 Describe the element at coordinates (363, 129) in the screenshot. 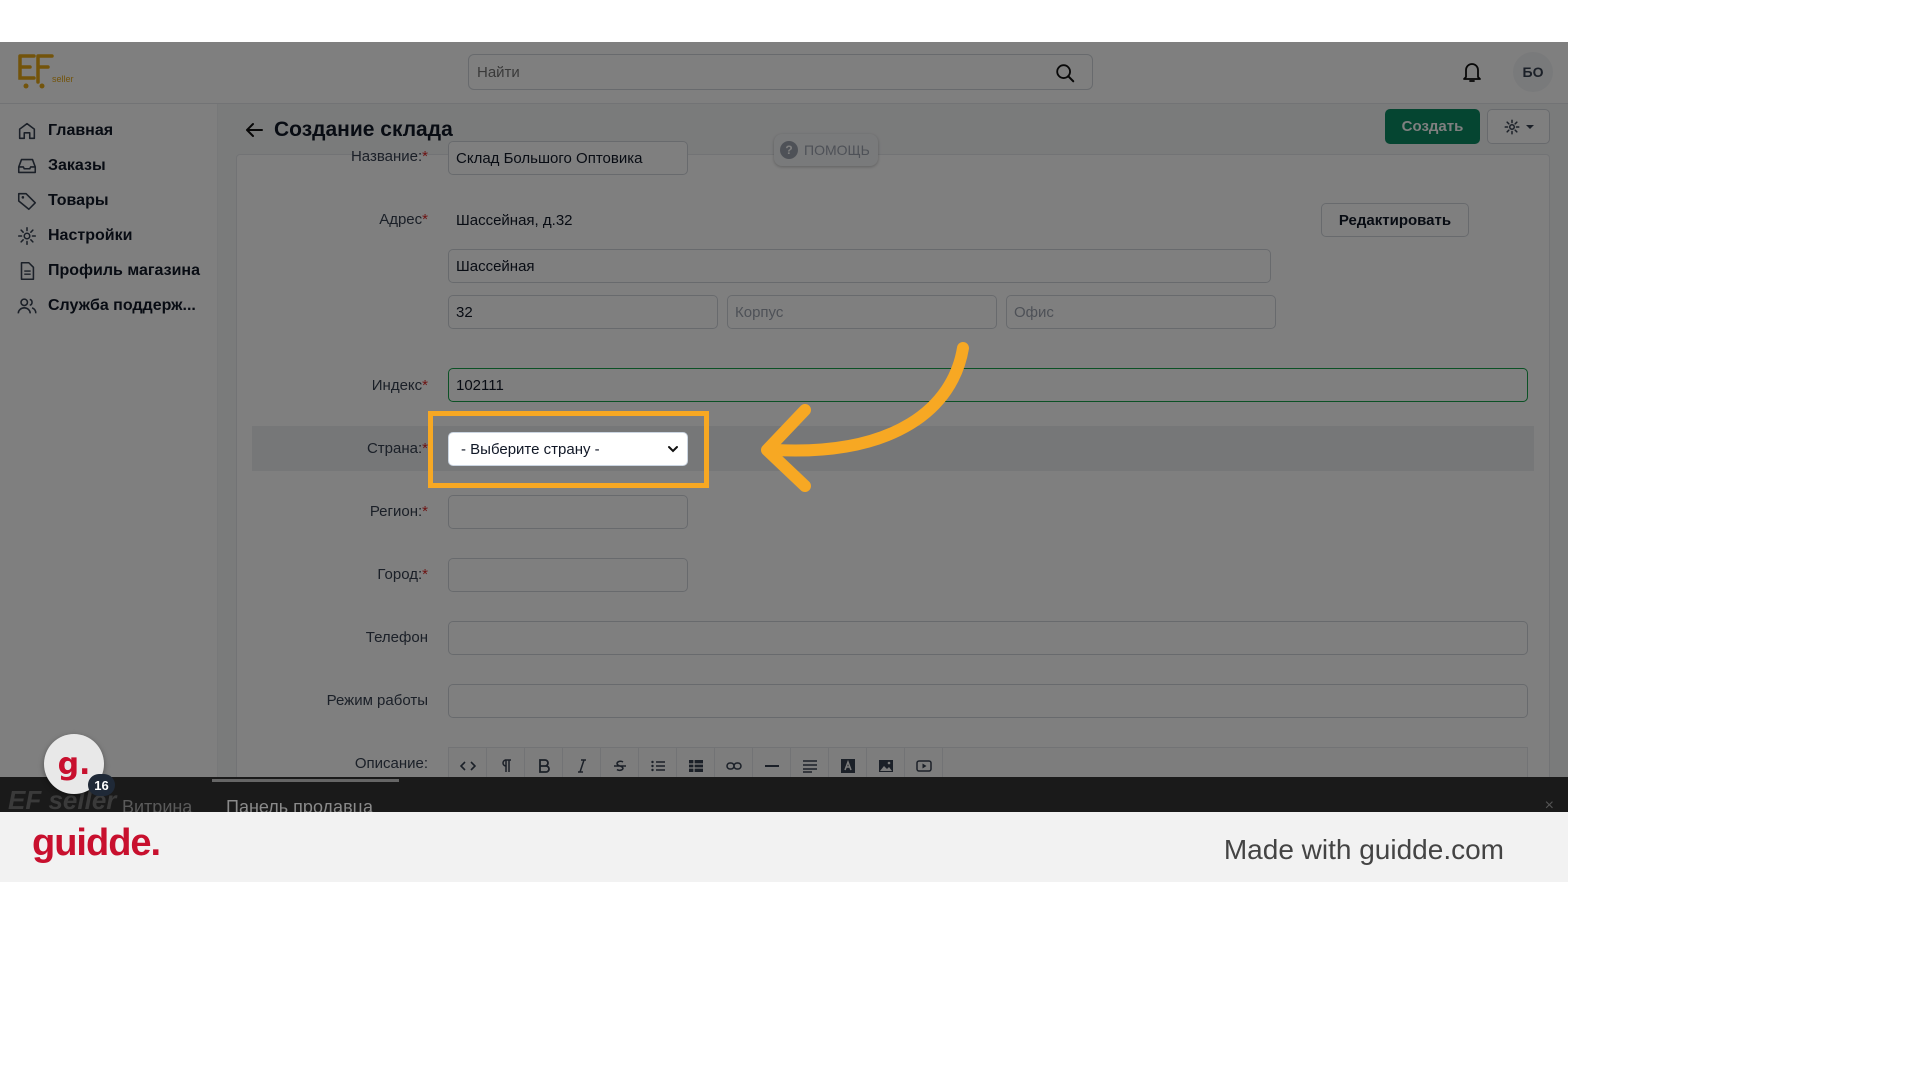

I see `page-title: Создание склада` at that location.